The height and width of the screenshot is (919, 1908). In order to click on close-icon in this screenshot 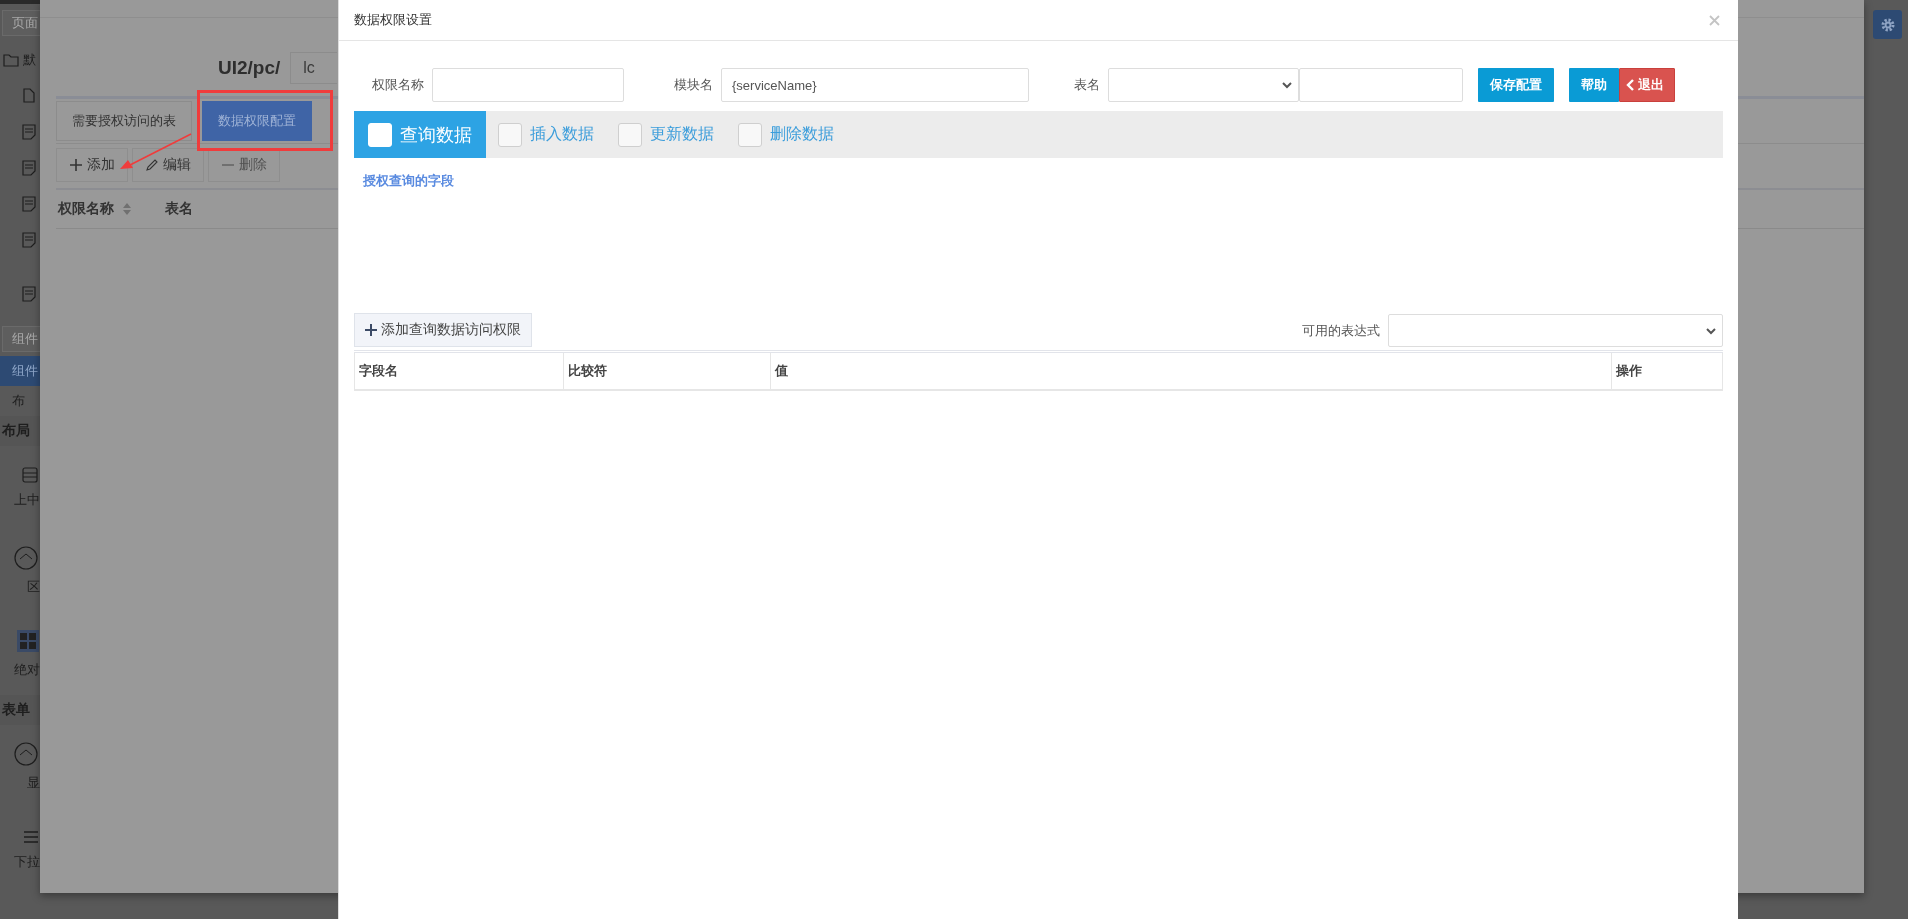, I will do `click(1714, 20)`.